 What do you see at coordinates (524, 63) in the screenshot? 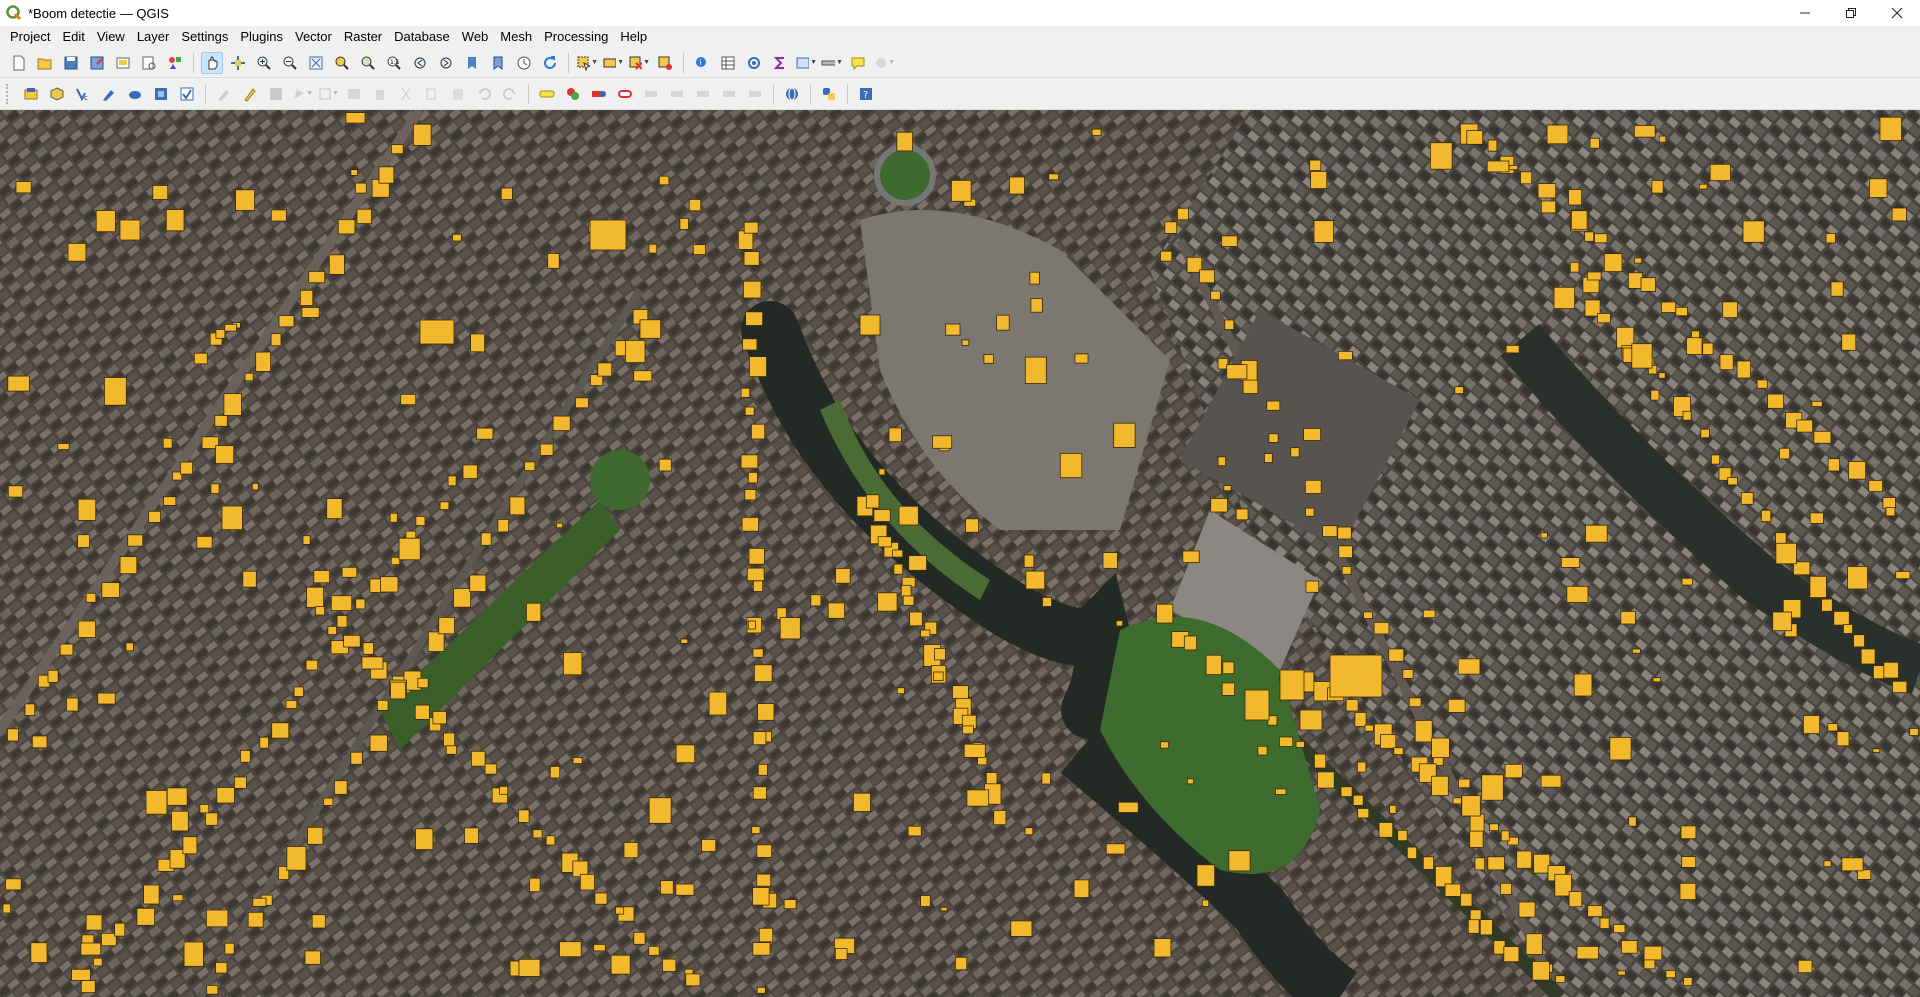
I see `temporal-button` at bounding box center [524, 63].